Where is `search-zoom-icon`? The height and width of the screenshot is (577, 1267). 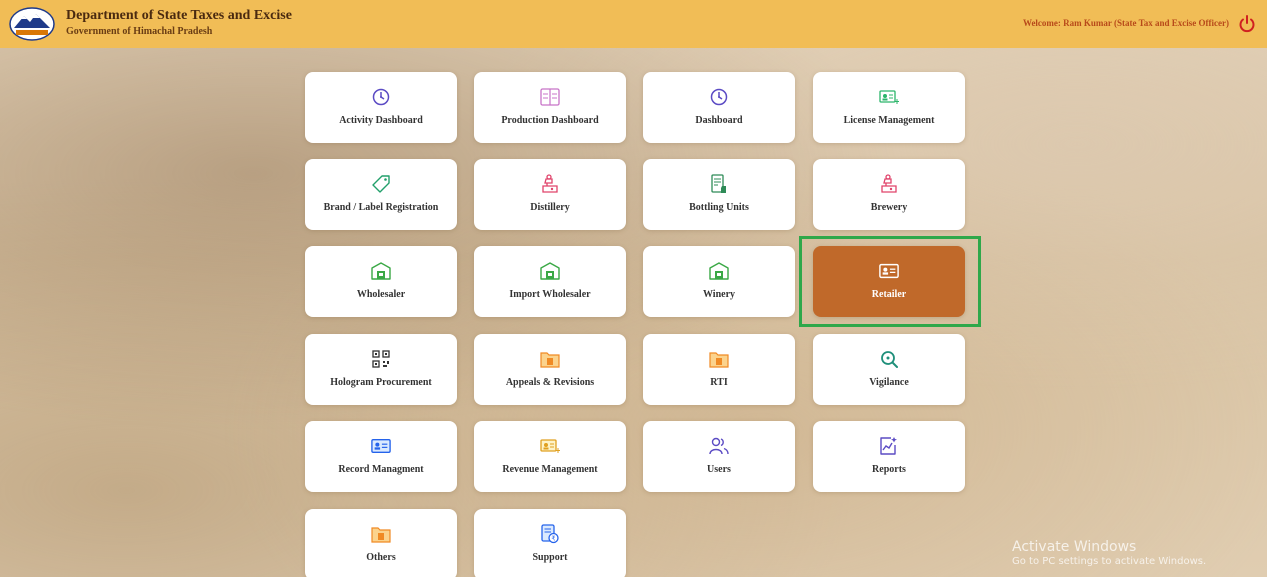 search-zoom-icon is located at coordinates (889, 359).